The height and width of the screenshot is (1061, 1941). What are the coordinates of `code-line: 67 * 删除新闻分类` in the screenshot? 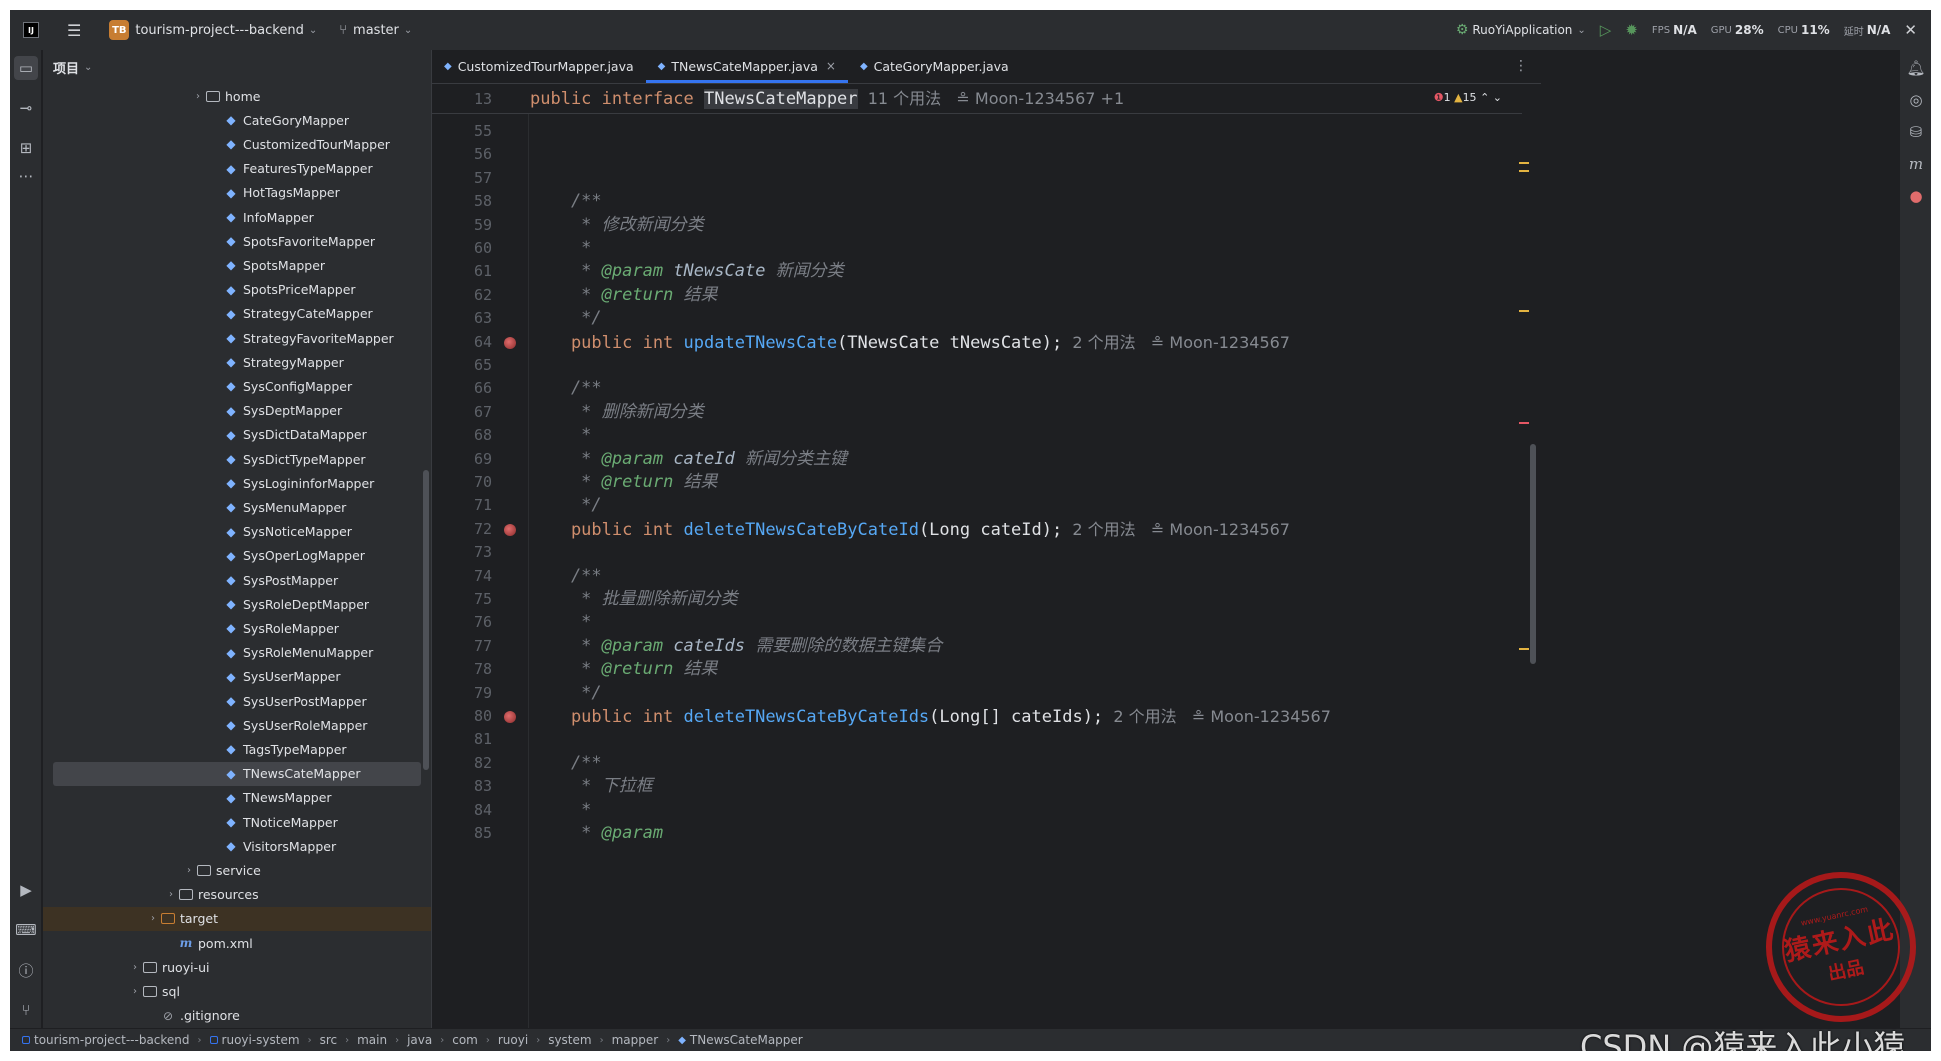 It's located at (977, 412).